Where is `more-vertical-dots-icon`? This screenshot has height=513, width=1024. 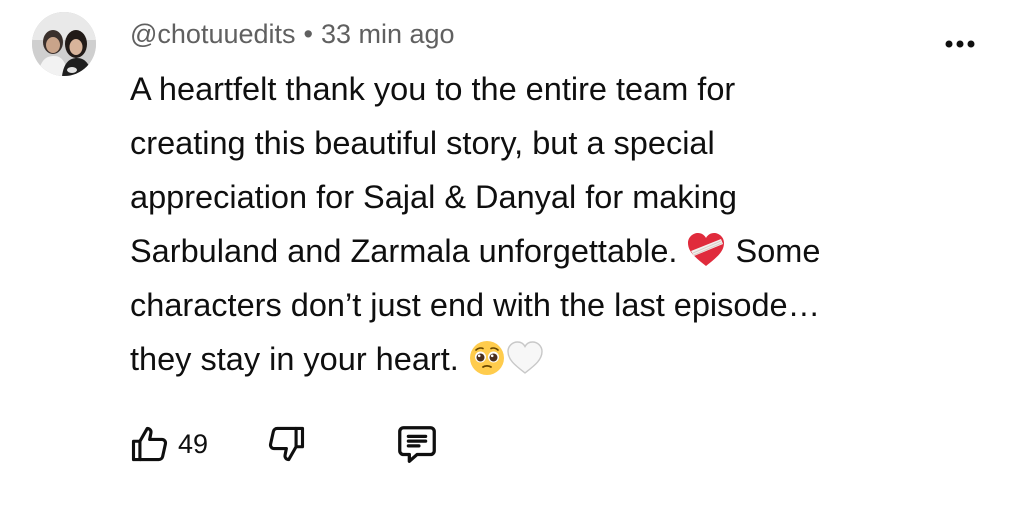 more-vertical-dots-icon is located at coordinates (960, 44).